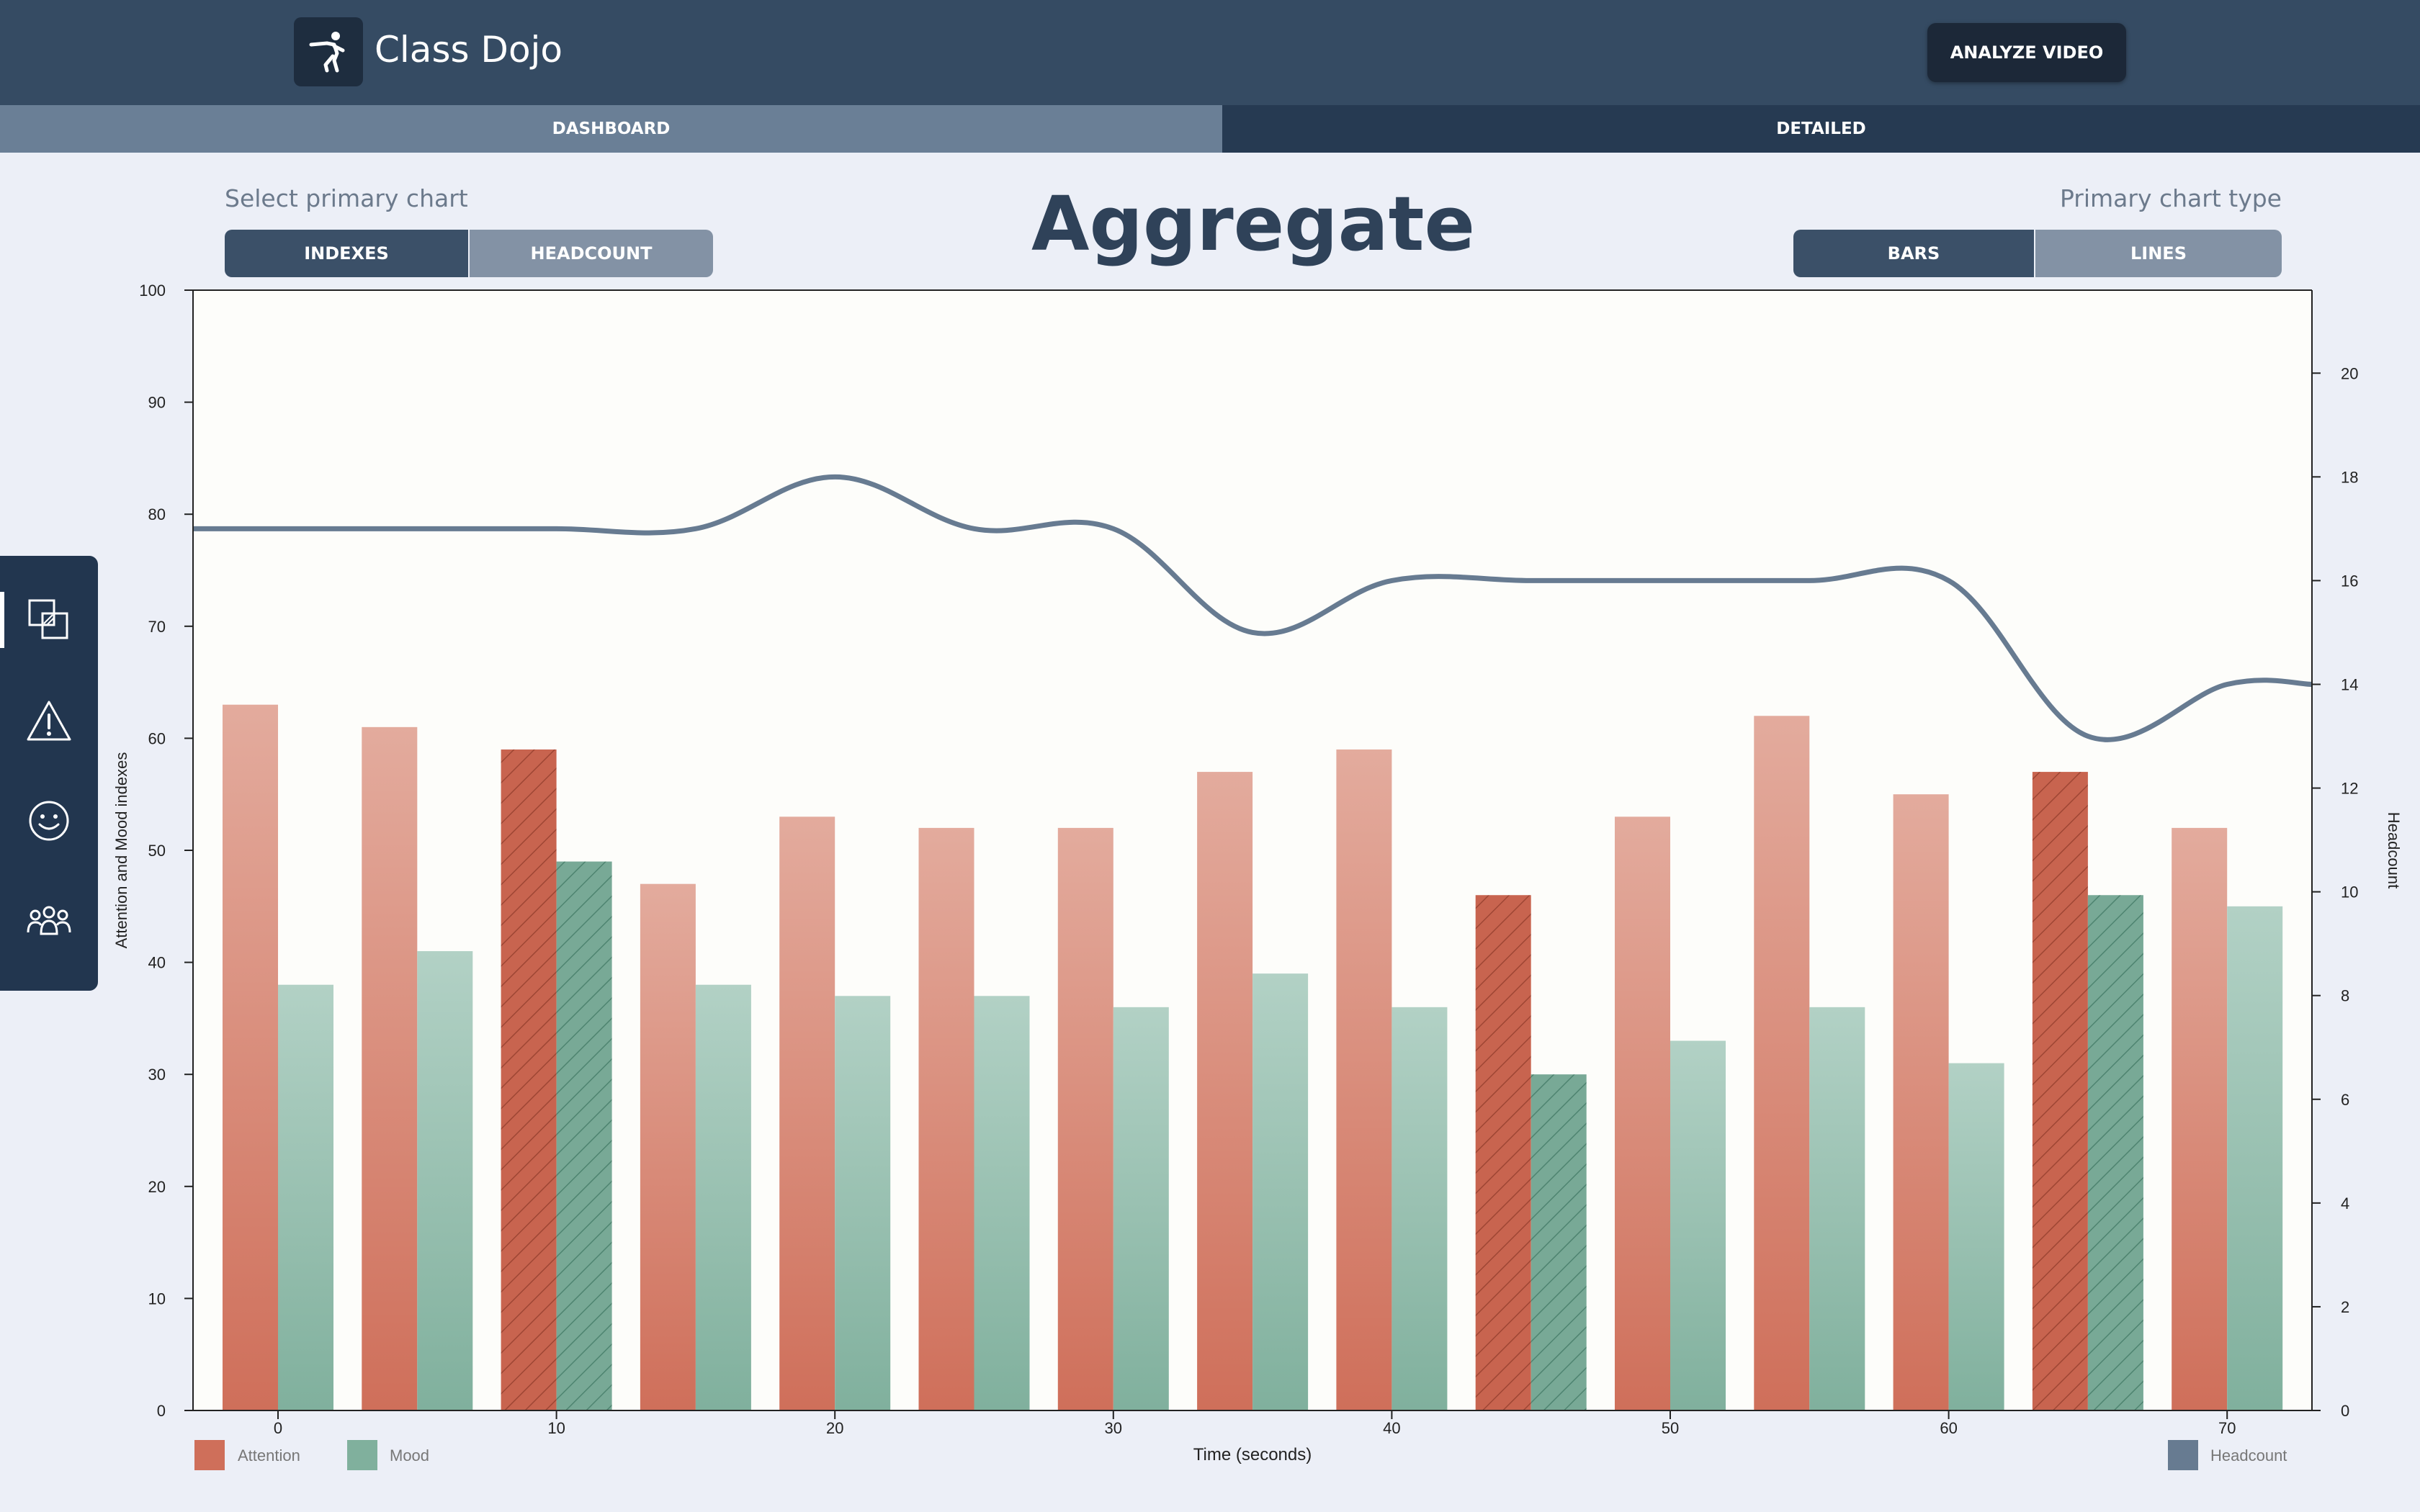 This screenshot has width=2420, height=1512. What do you see at coordinates (2349, 892) in the screenshot?
I see `y2-tick-label: 10` at bounding box center [2349, 892].